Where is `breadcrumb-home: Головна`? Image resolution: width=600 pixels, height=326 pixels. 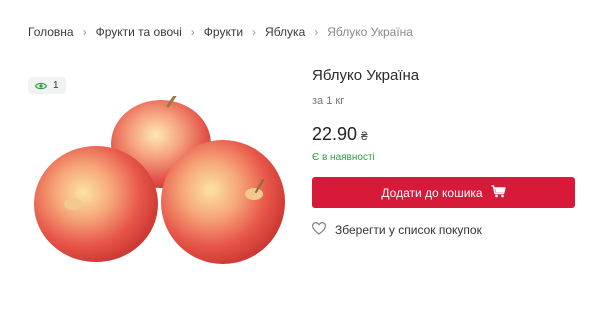 breadcrumb-home: Головна is located at coordinates (51, 32).